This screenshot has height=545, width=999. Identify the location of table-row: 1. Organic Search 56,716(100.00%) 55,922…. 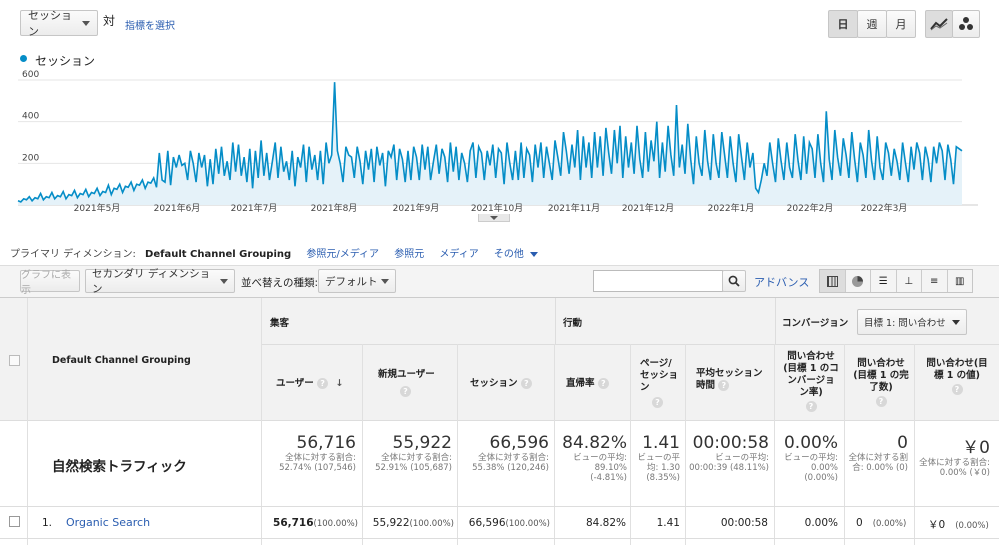
(499, 523).